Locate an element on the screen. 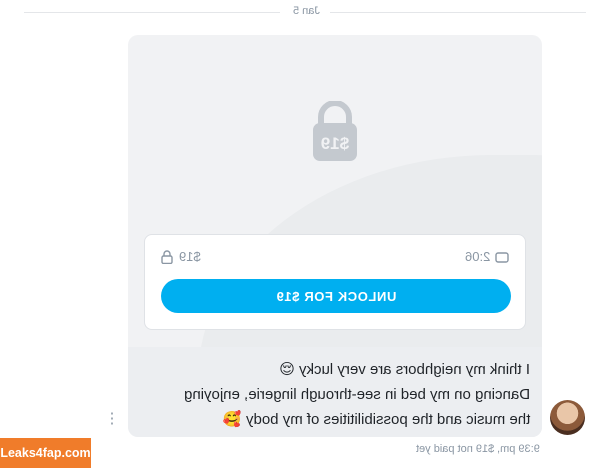 This screenshot has height=468, width=602. message-line-1-text: I think my neighbors are very lucky is located at coordinates (414, 369).